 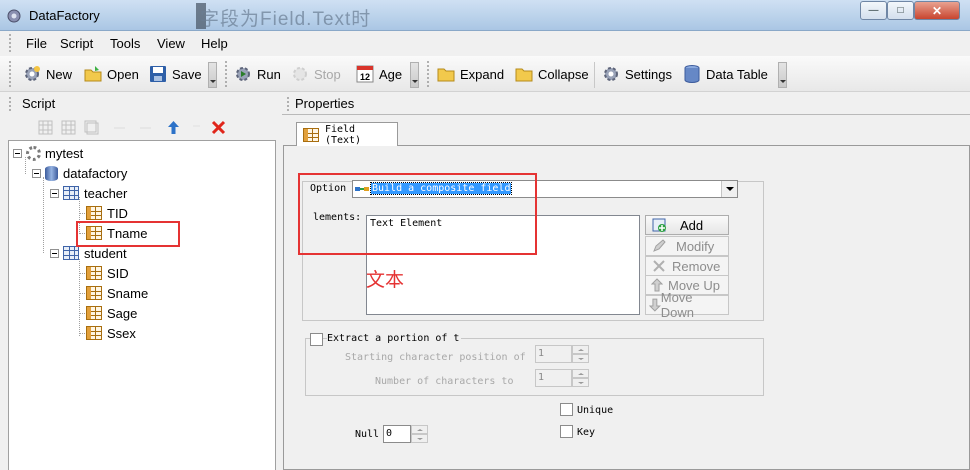 I want to click on tree-node-field-tid: TID, so click(x=107, y=213).